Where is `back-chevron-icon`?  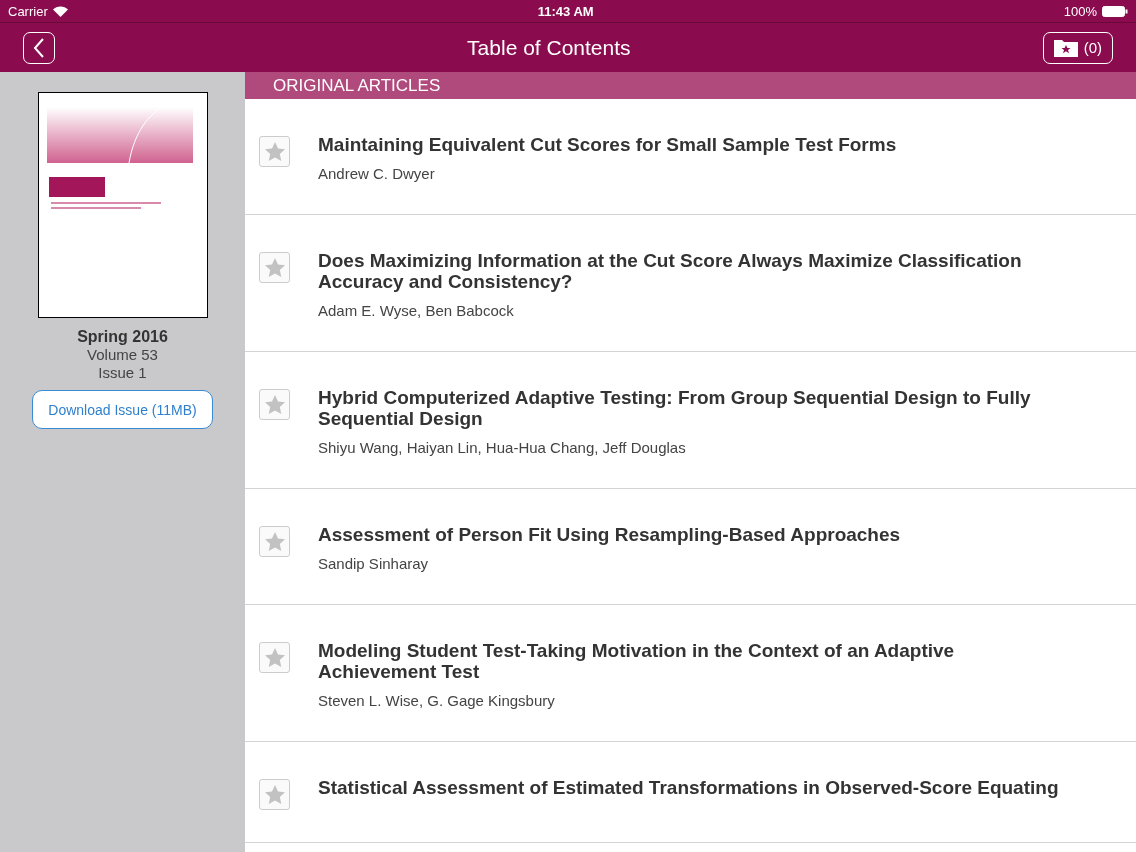
back-chevron-icon is located at coordinates (39, 47).